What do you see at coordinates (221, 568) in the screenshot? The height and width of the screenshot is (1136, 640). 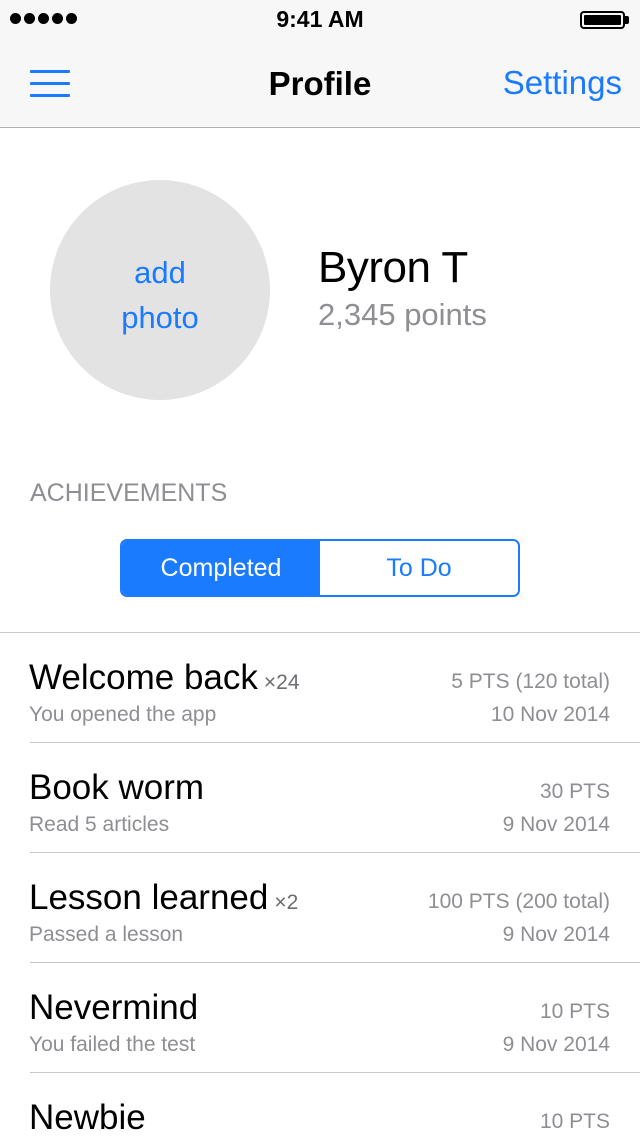 I see `segment-completed: Completed` at bounding box center [221, 568].